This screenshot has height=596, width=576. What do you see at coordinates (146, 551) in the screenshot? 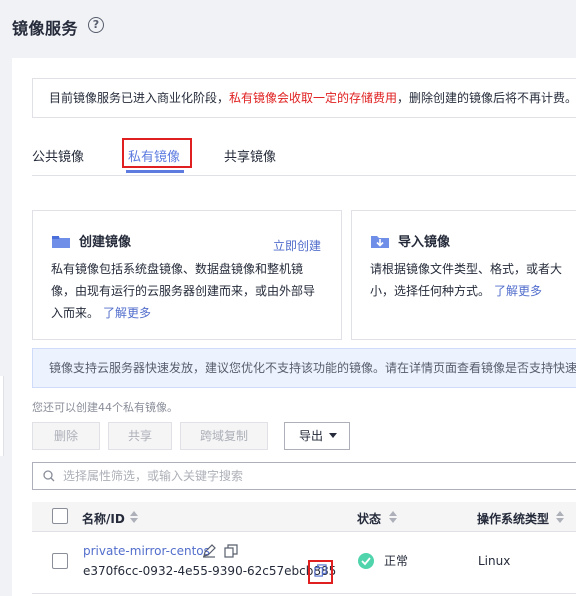
I see `mirror-name-link: private-mirror-centos` at bounding box center [146, 551].